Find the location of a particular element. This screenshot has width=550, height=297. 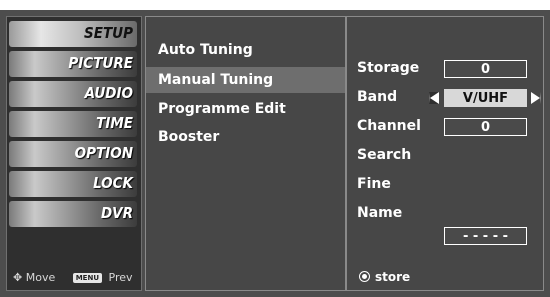

submenu-item-booster: Booster is located at coordinates (245, 137).